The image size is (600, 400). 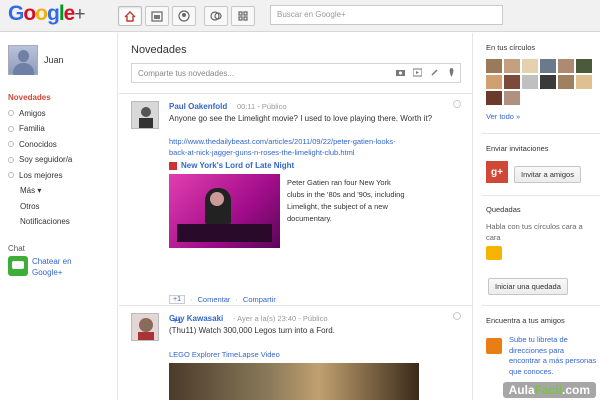 I want to click on post-time: - Ayer a la(s) 23:40 - Público, so click(x=280, y=318).